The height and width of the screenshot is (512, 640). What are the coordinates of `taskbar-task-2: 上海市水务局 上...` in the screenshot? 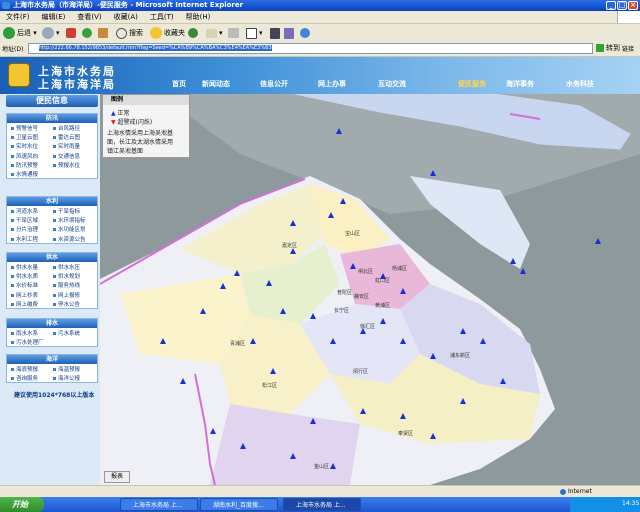 It's located at (322, 504).